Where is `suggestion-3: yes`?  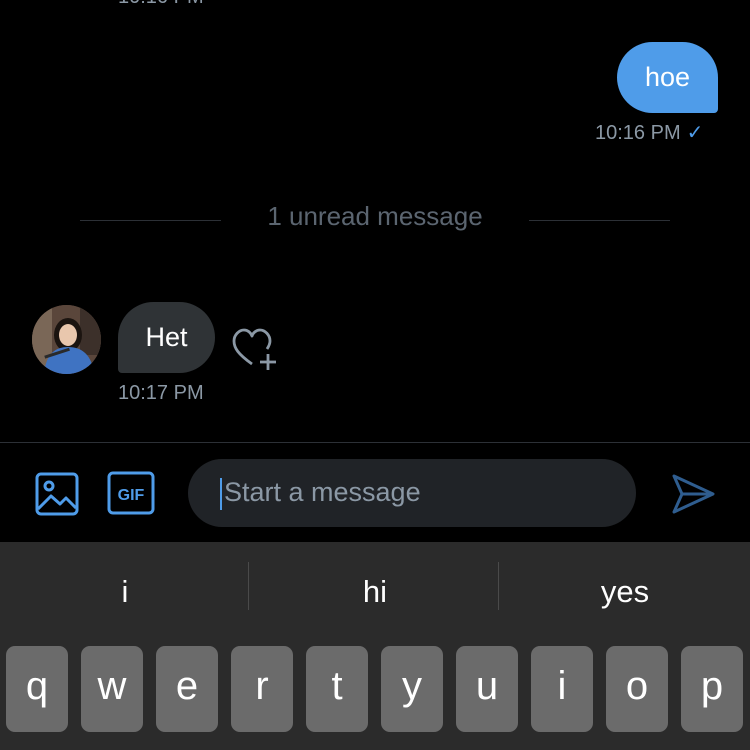 suggestion-3: yes is located at coordinates (625, 592).